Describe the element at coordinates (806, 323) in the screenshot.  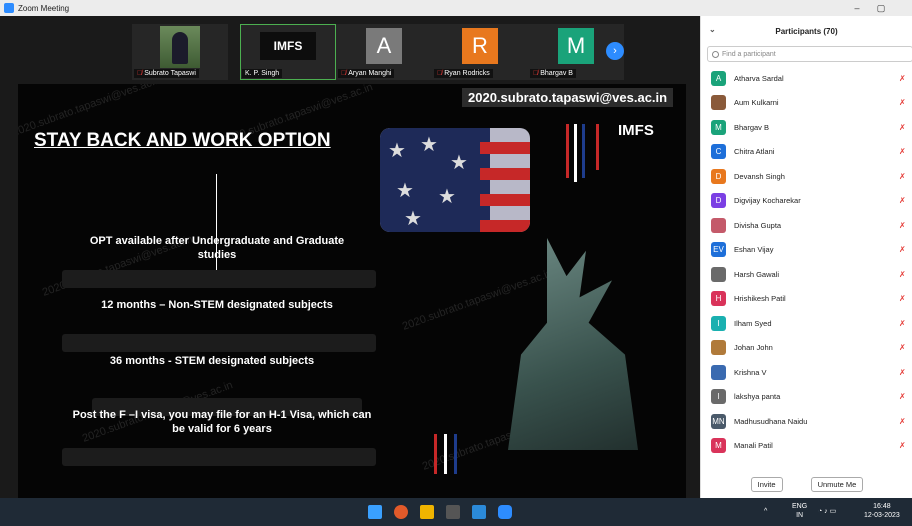
I see `participant-row: I Ilham Syed ✗` at that location.